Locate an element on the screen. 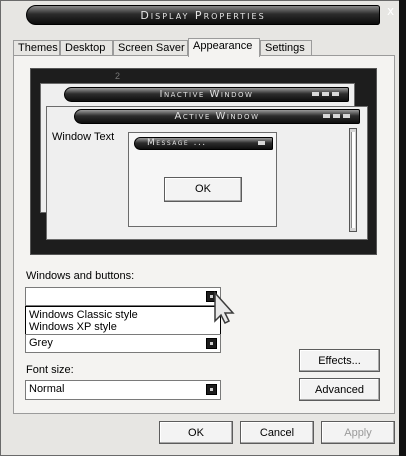 The height and width of the screenshot is (456, 406). dropdown-option-xp: Windows XP style is located at coordinates (73, 327).